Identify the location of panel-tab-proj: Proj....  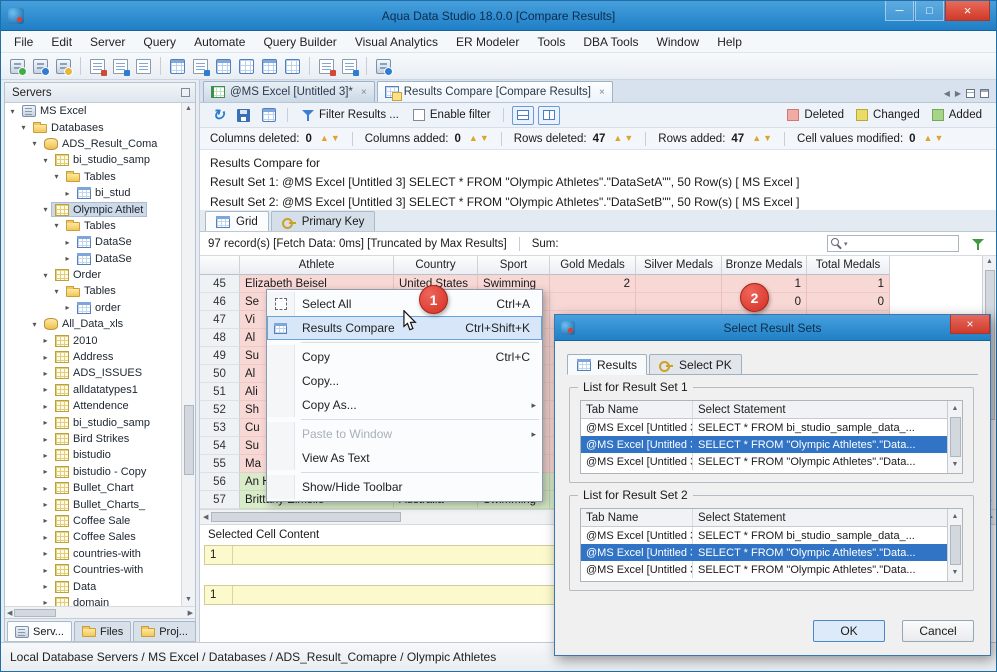
(164, 631).